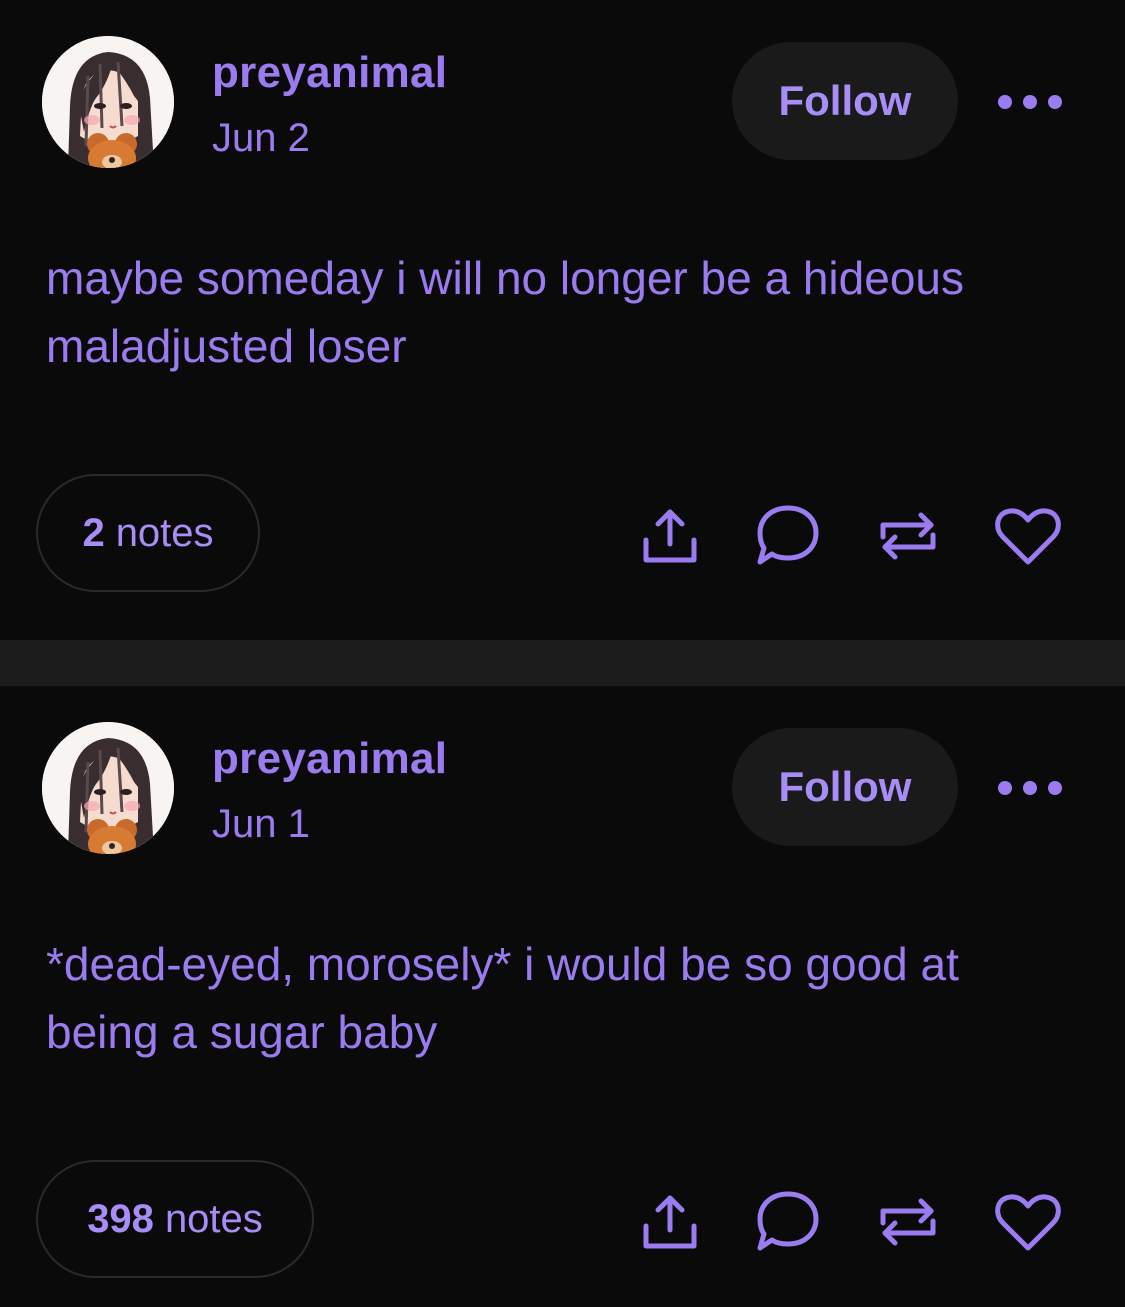 This screenshot has height=1307, width=1125. Describe the element at coordinates (583, 788) in the screenshot. I see `post-header: preyanimal Jun 1 Follow` at that location.